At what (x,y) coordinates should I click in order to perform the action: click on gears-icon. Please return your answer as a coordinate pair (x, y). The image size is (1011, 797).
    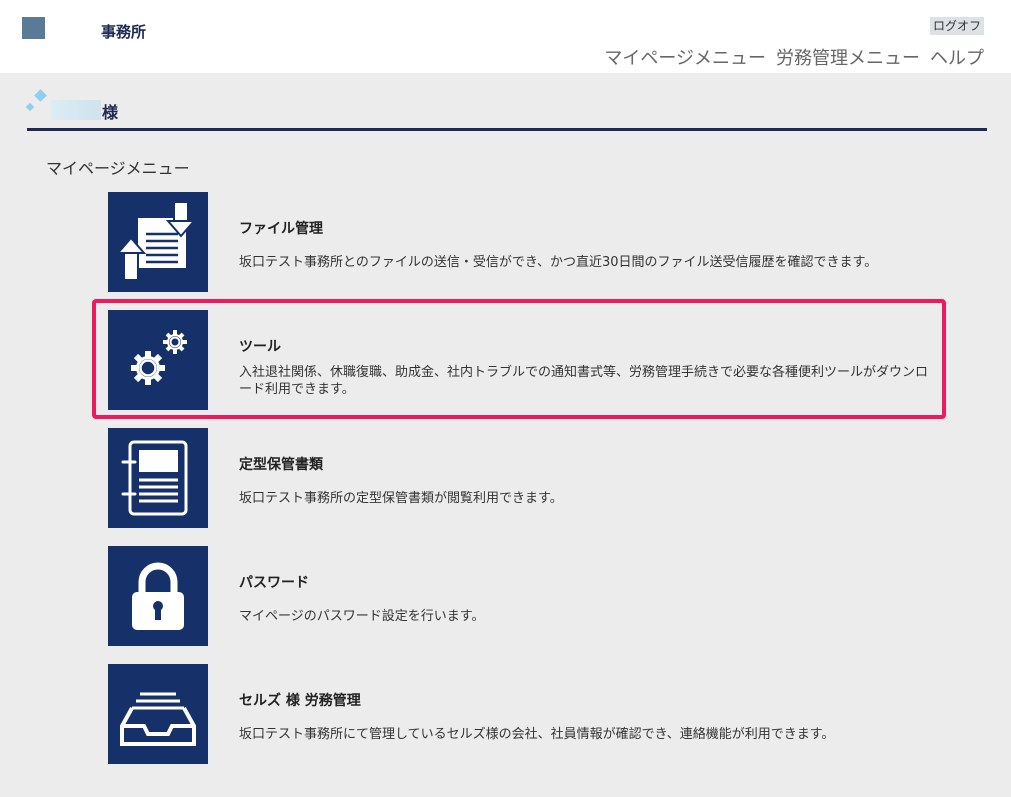
    Looking at the image, I should click on (158, 360).